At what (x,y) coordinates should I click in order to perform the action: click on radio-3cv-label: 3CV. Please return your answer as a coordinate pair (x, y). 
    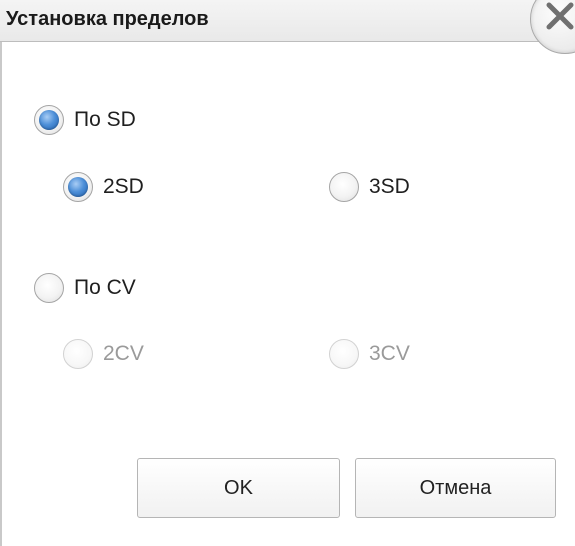
    Looking at the image, I should click on (389, 353).